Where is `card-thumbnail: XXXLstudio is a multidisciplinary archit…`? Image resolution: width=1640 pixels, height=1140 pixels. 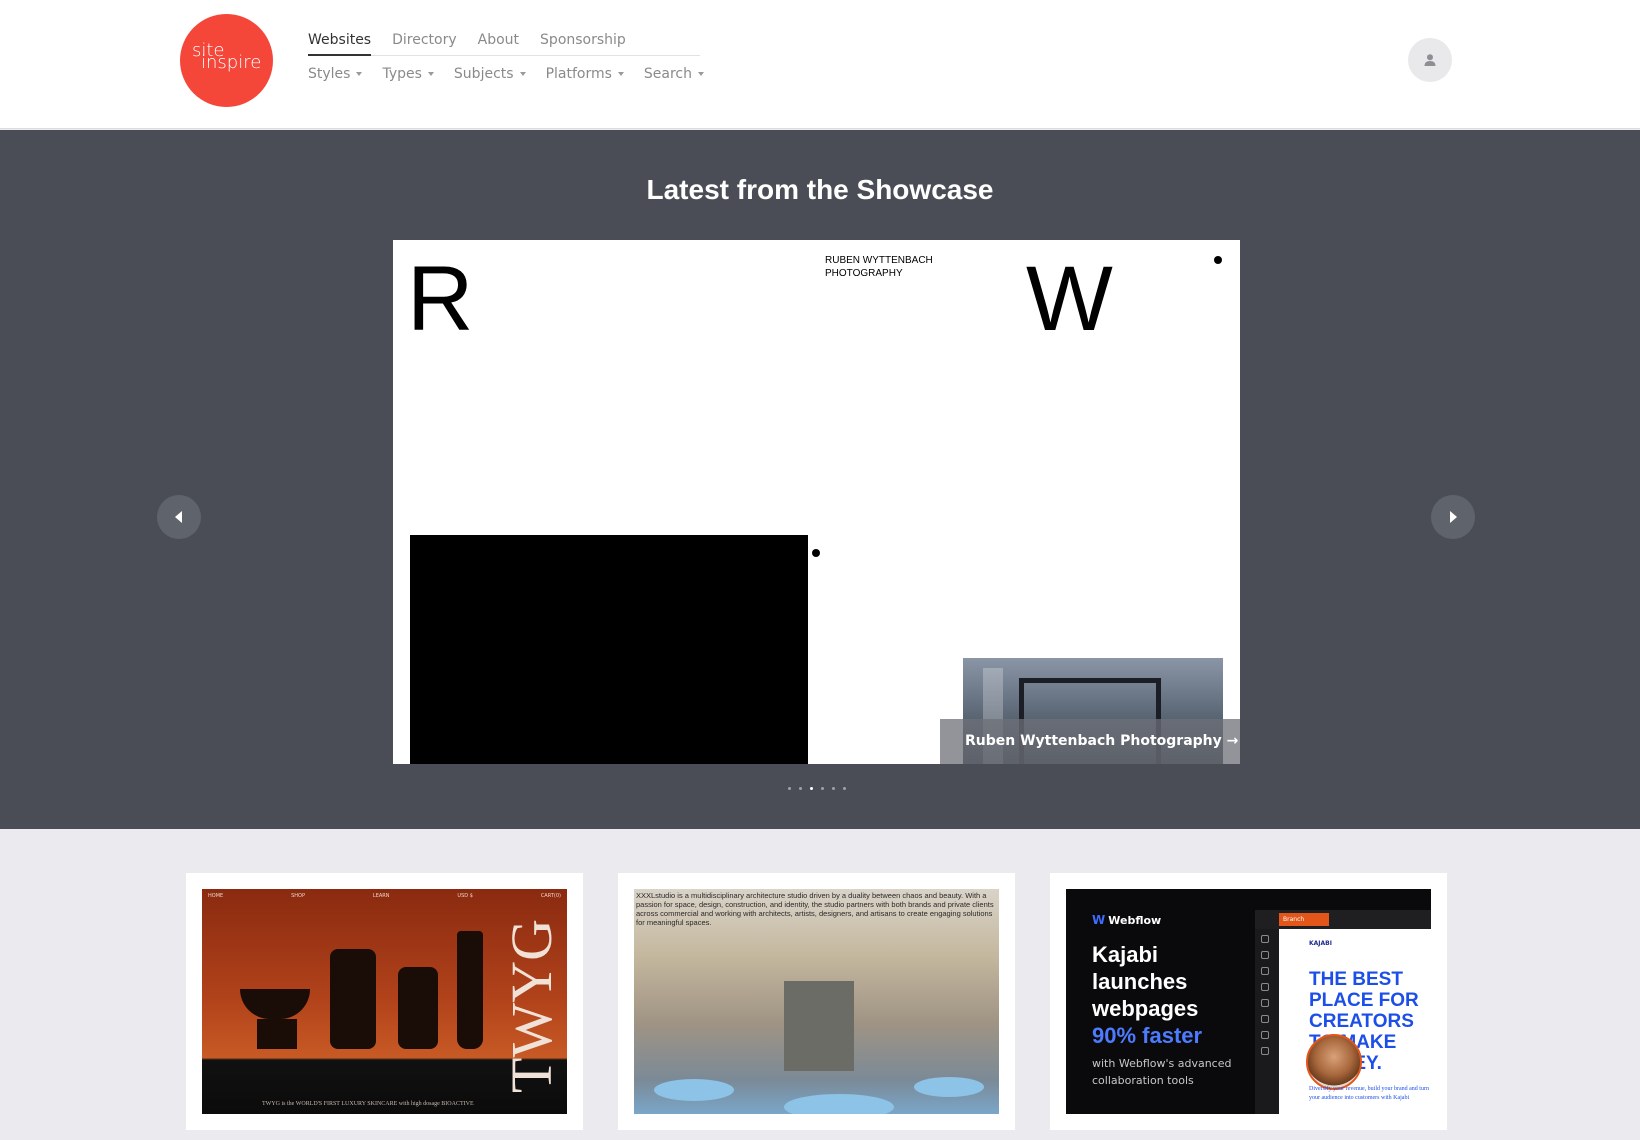
card-thumbnail: XXXLstudio is a multidisciplinary archit… is located at coordinates (816, 1001).